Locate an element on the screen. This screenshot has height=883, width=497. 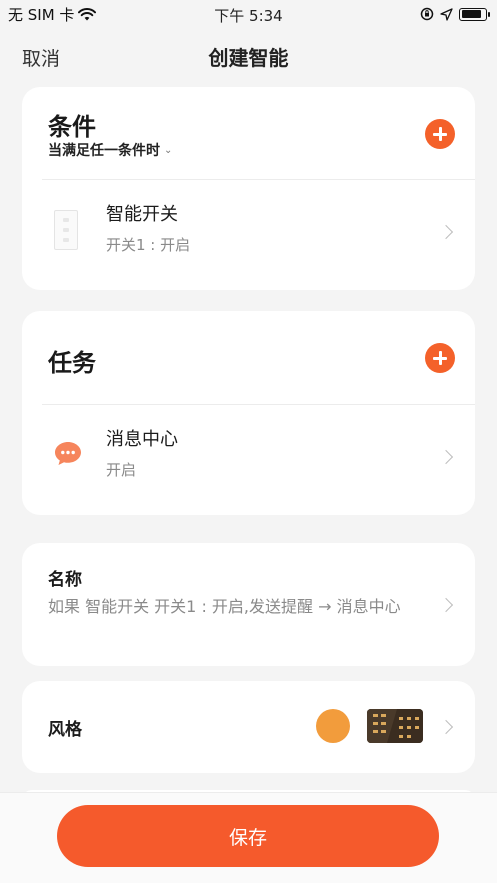
name-card: 名称 如果 智能开关 开关1 : 开启,发送提醒 → 消息中心 is located at coordinates (248, 604).